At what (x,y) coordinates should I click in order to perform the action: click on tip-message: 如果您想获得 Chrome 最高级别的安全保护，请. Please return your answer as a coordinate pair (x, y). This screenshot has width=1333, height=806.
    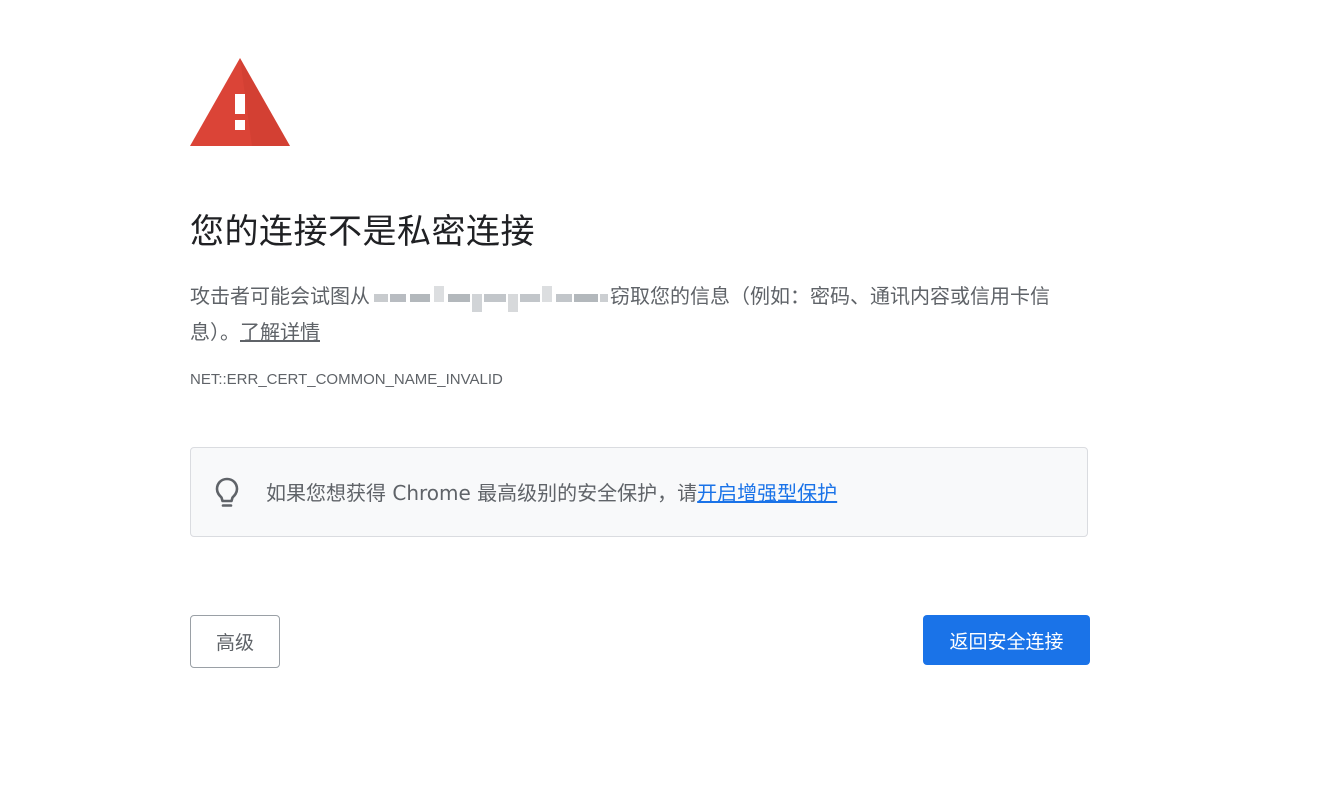
    Looking at the image, I should click on (482, 493).